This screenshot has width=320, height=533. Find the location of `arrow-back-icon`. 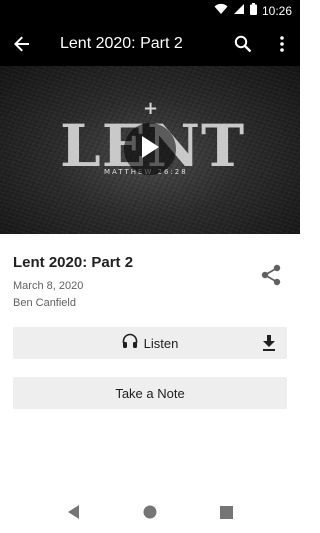

arrow-back-icon is located at coordinates (22, 44).